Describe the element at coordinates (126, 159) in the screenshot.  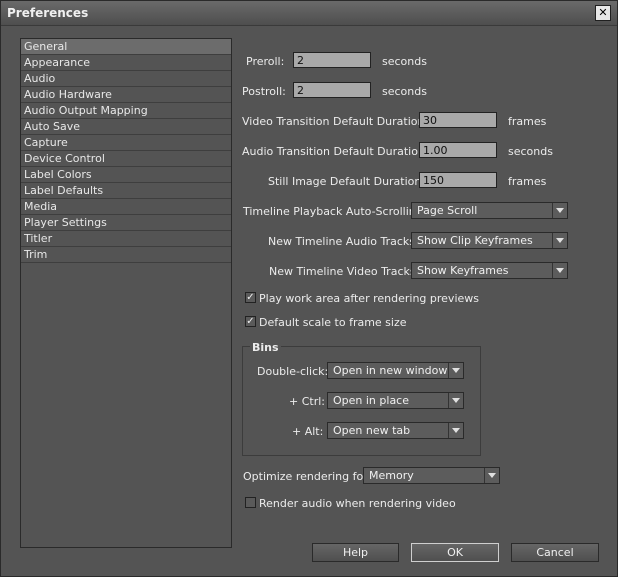
I see `sidebar-item-device-control: Device Control` at that location.